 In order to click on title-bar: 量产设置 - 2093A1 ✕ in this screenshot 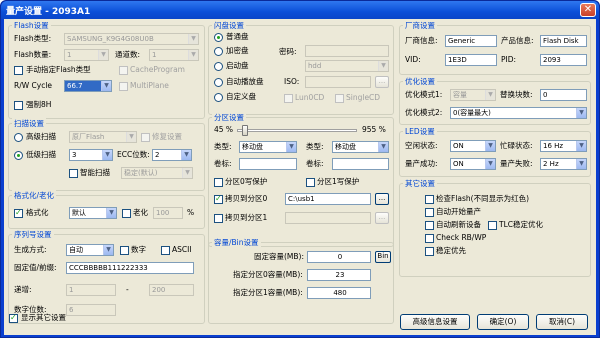, I will do `click(300, 10)`.